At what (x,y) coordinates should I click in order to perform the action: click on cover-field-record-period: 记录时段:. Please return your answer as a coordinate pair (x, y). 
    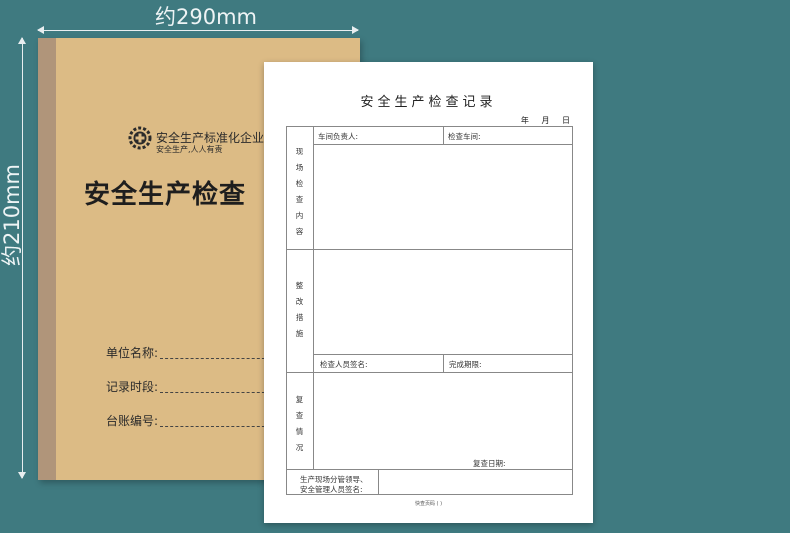
    Looking at the image, I should click on (132, 387).